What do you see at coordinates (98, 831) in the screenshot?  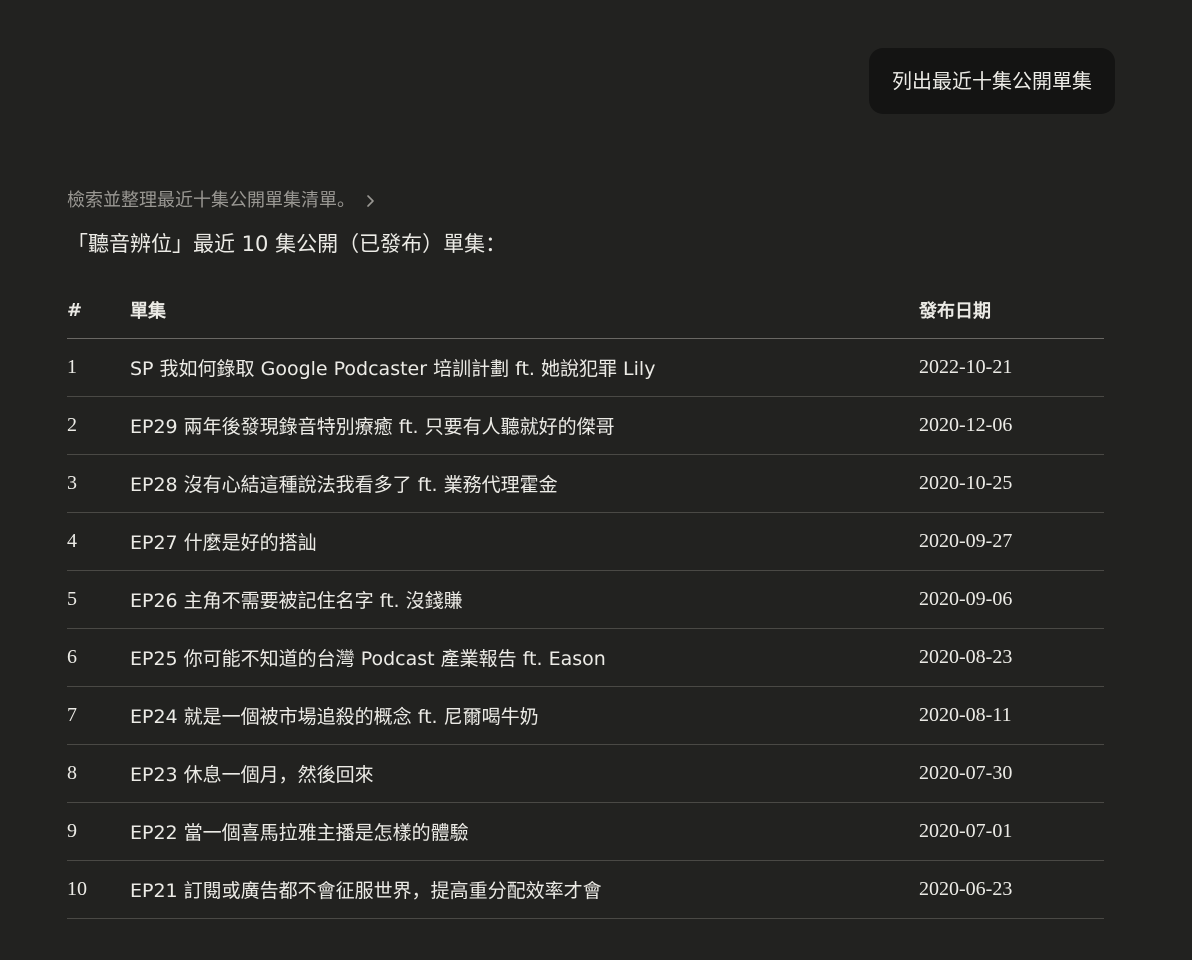 I see `row-number: 9` at bounding box center [98, 831].